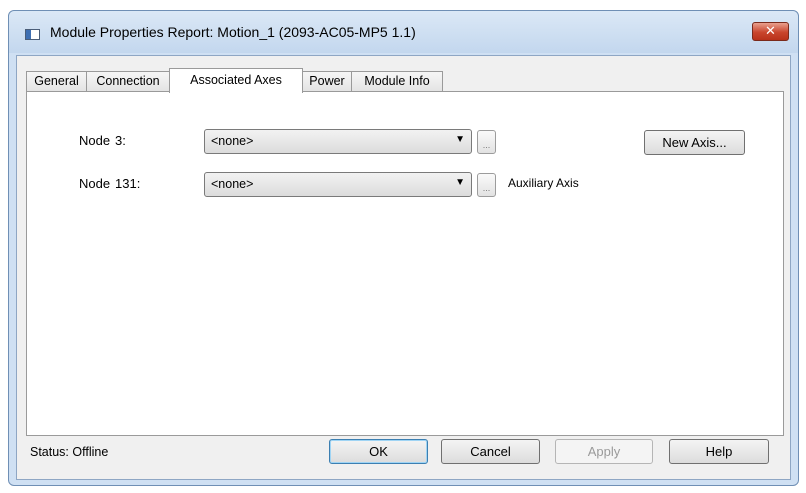  Describe the element at coordinates (32, 34) in the screenshot. I see `module-window-icon` at that location.